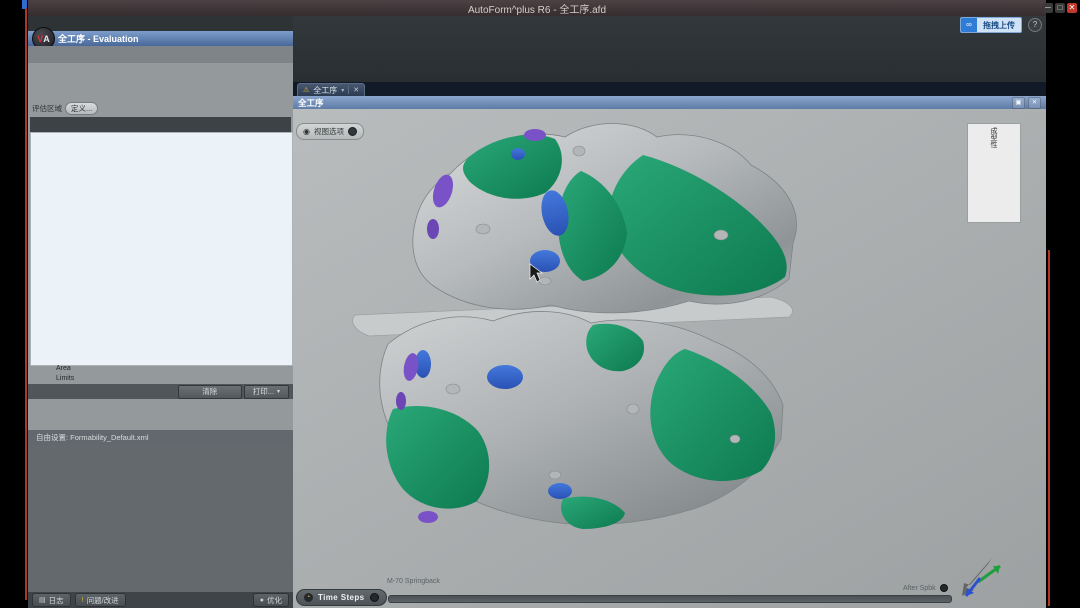  Describe the element at coordinates (342, 90) in the screenshot. I see `tab-dropdown-icon: ▾` at that location.